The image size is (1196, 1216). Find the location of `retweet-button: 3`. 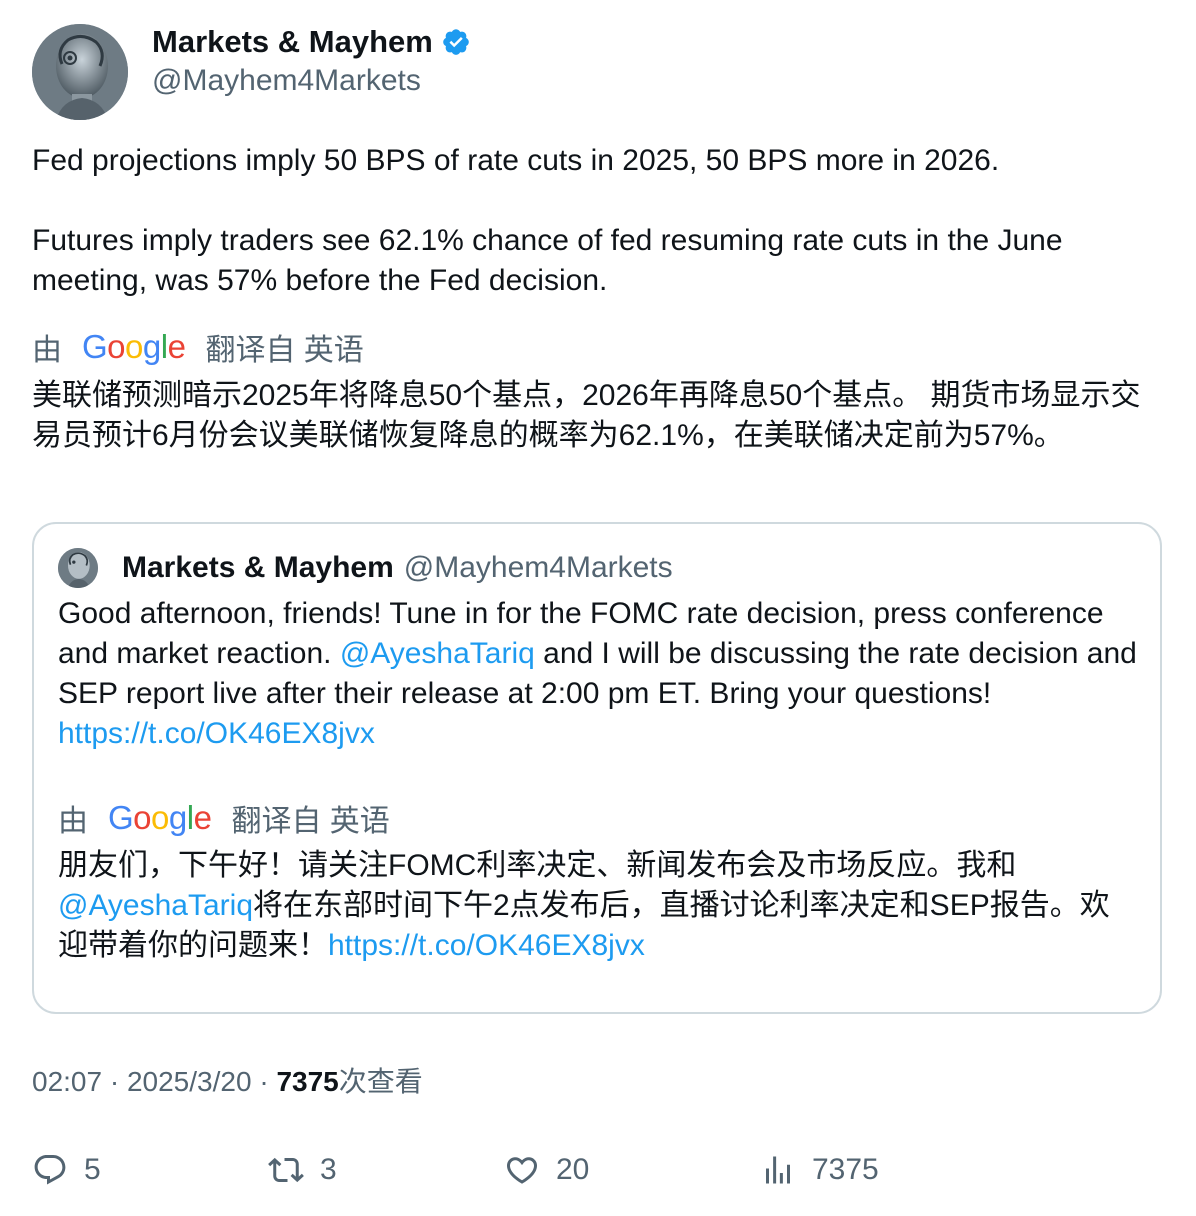

retweet-button: 3 is located at coordinates (302, 1170).